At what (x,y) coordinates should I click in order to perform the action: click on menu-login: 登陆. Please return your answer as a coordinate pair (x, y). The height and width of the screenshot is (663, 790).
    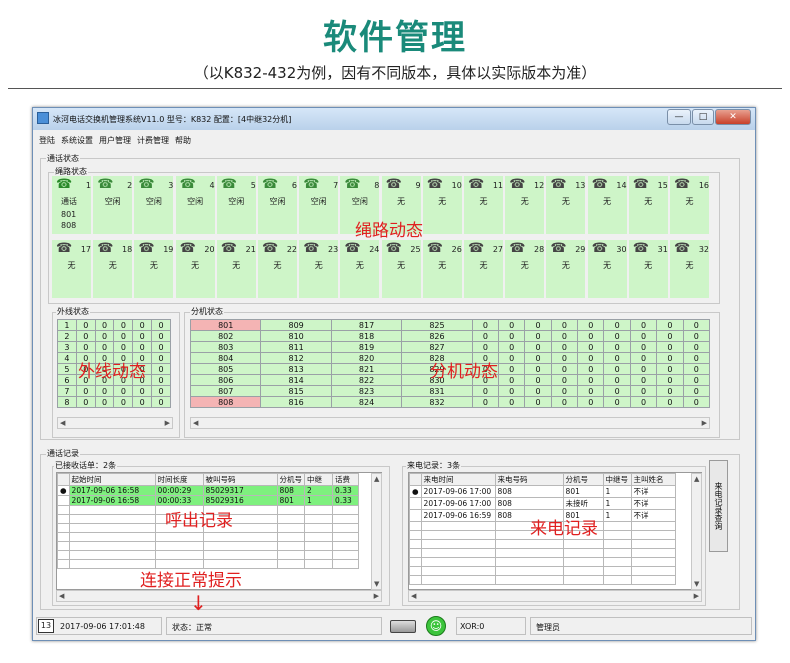
    Looking at the image, I should click on (47, 140).